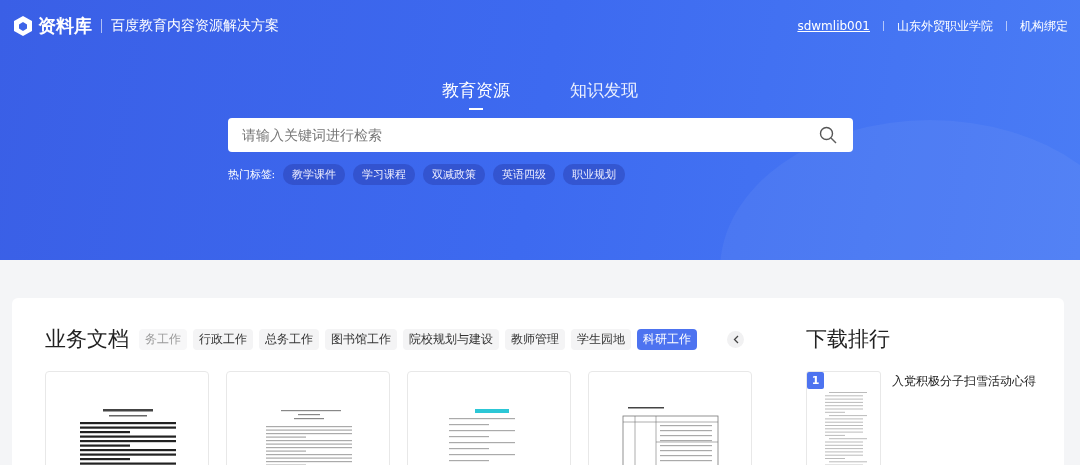 This screenshot has width=1080, height=465. What do you see at coordinates (451, 339) in the screenshot?
I see `category-tab: 院校规划与建设` at bounding box center [451, 339].